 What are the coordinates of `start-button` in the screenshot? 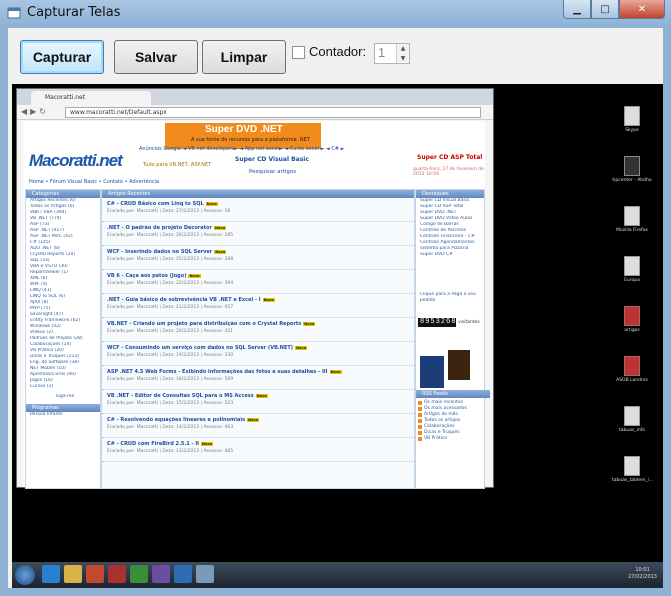 It's located at (25, 575).